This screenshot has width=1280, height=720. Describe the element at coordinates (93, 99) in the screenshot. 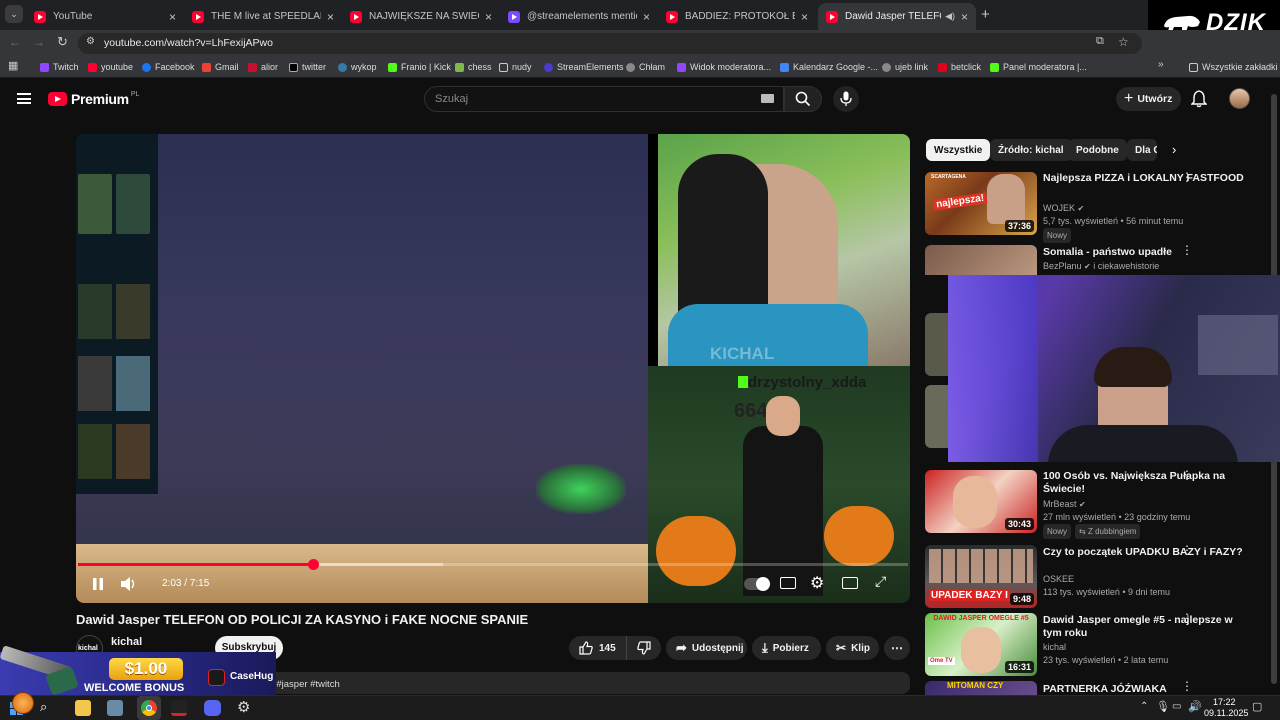

I see `youtube-logo: Premium PL` at that location.